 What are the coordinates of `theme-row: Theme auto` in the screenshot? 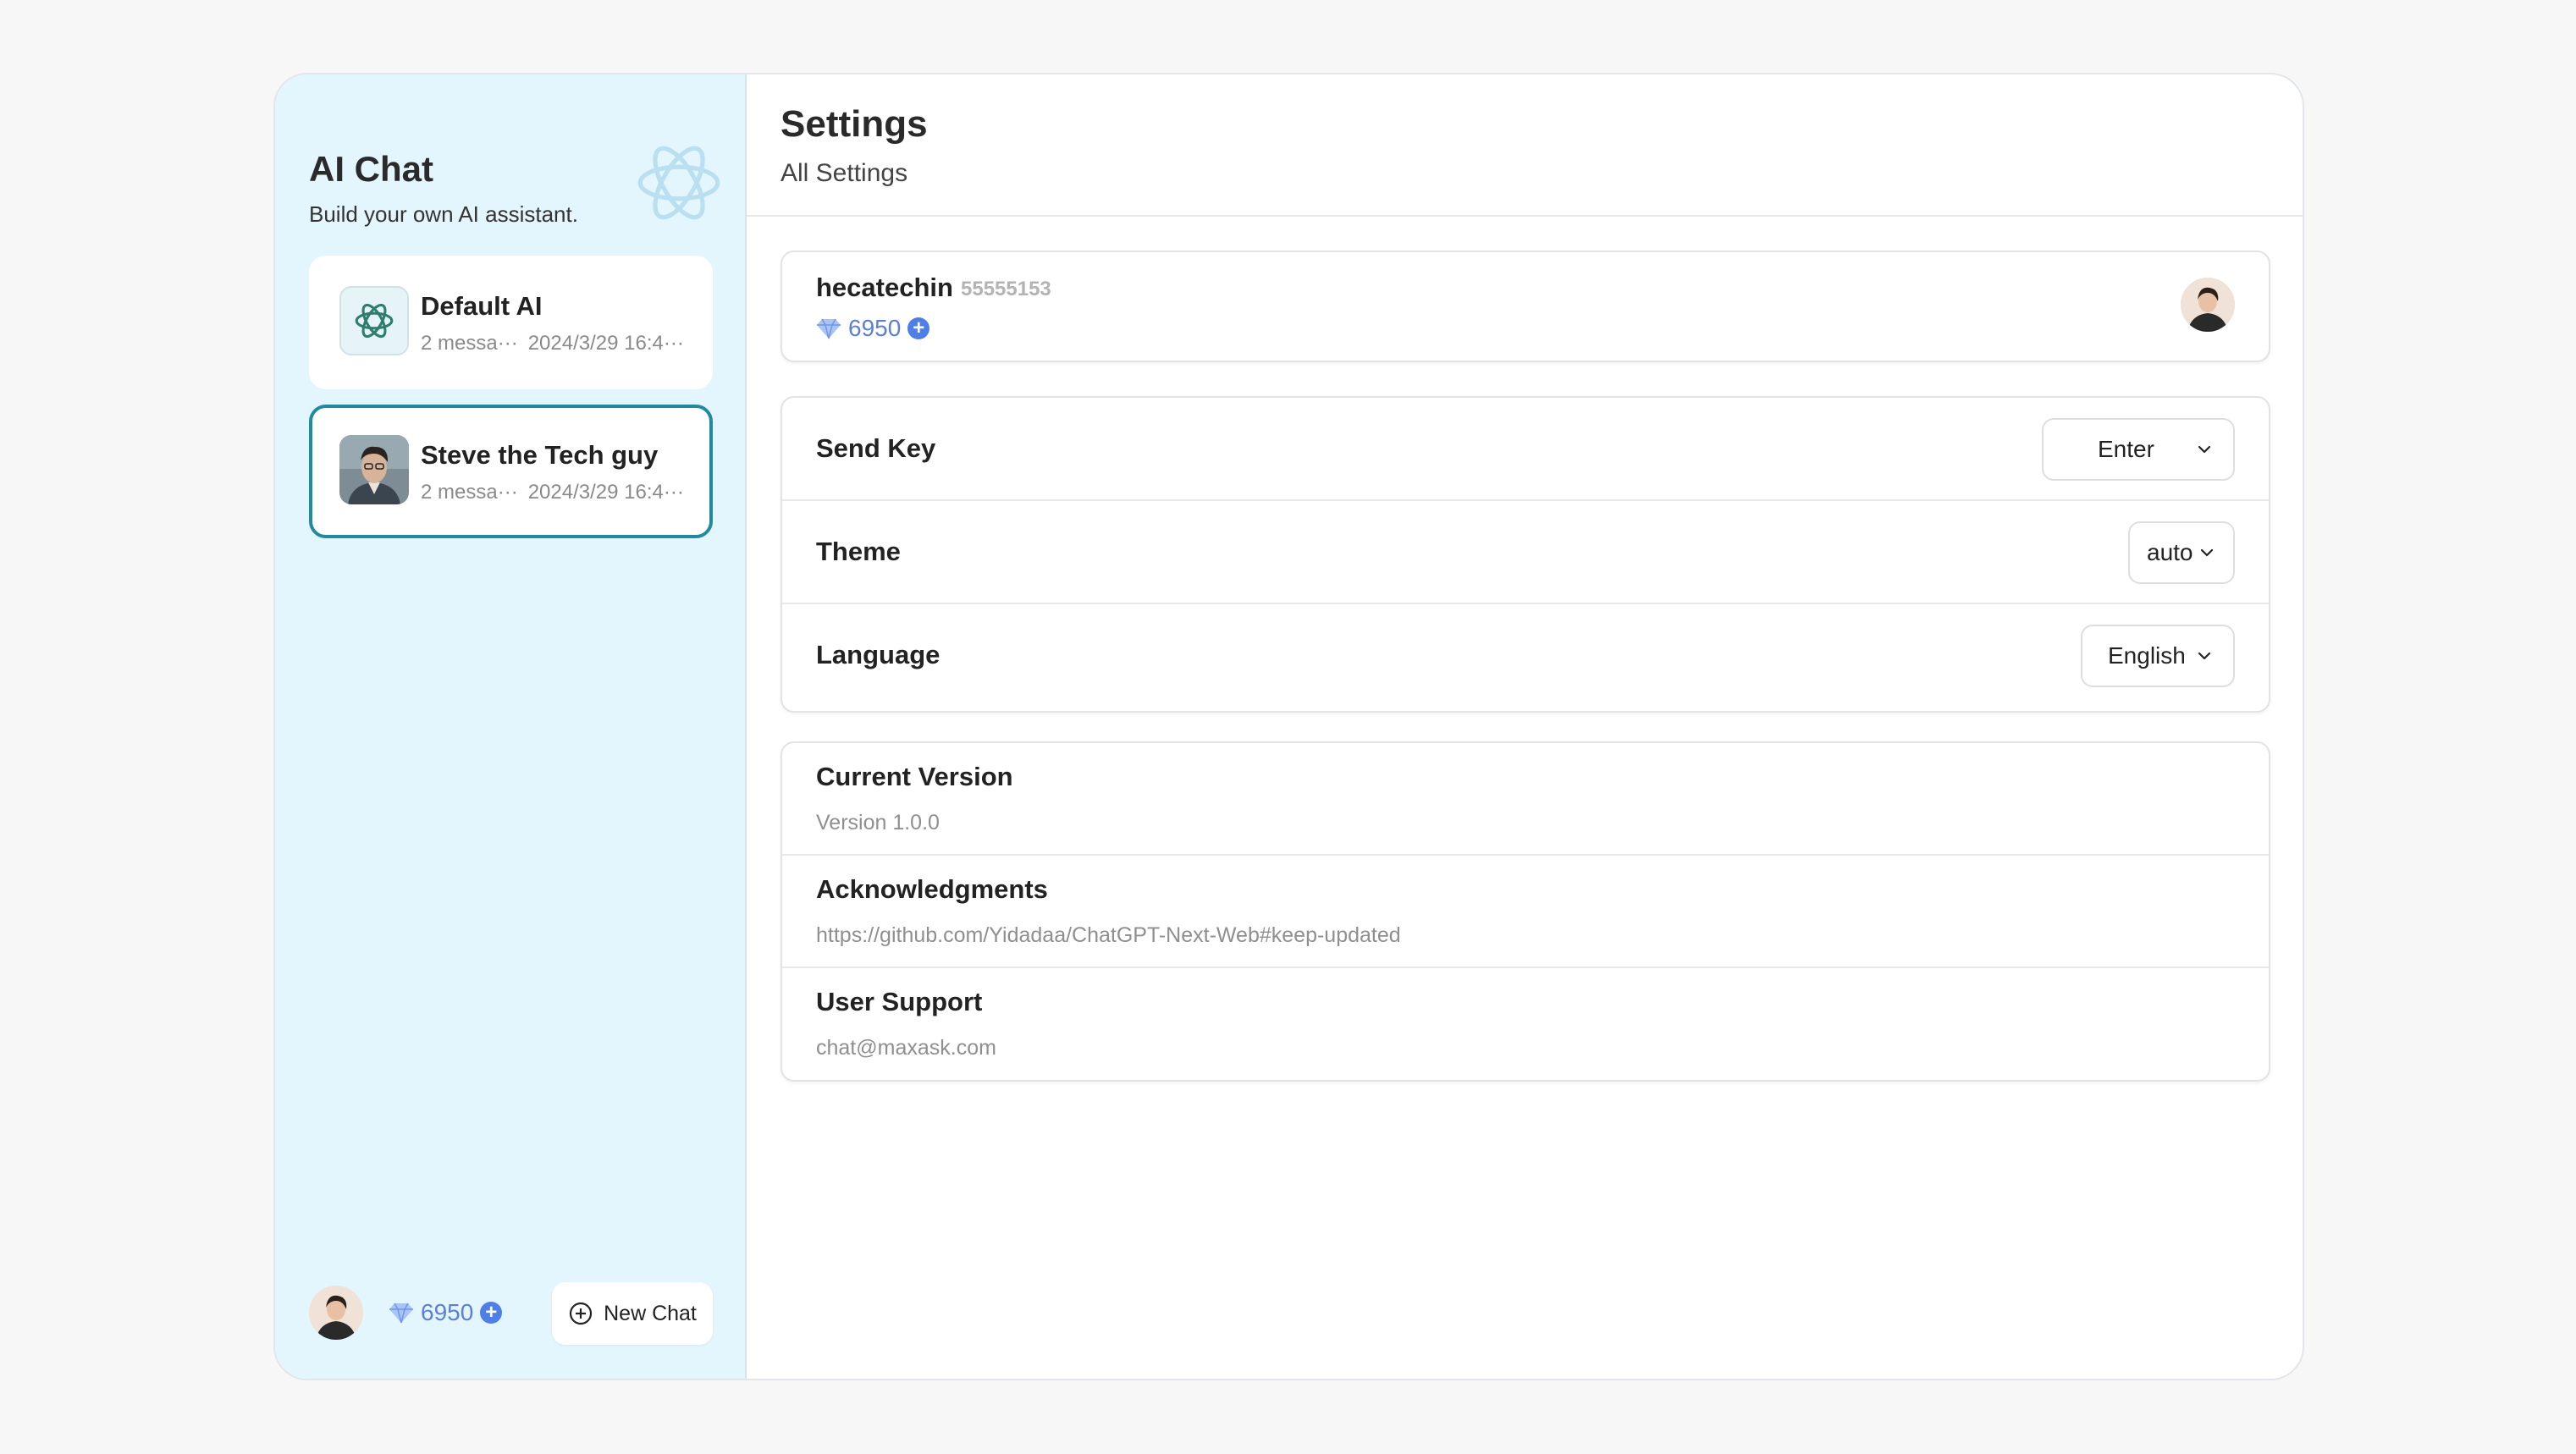 It's located at (1525, 553).